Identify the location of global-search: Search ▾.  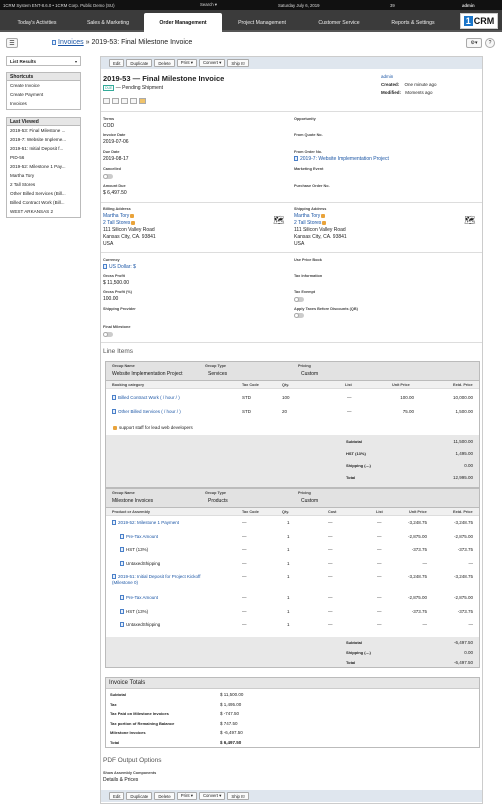
(208, 5).